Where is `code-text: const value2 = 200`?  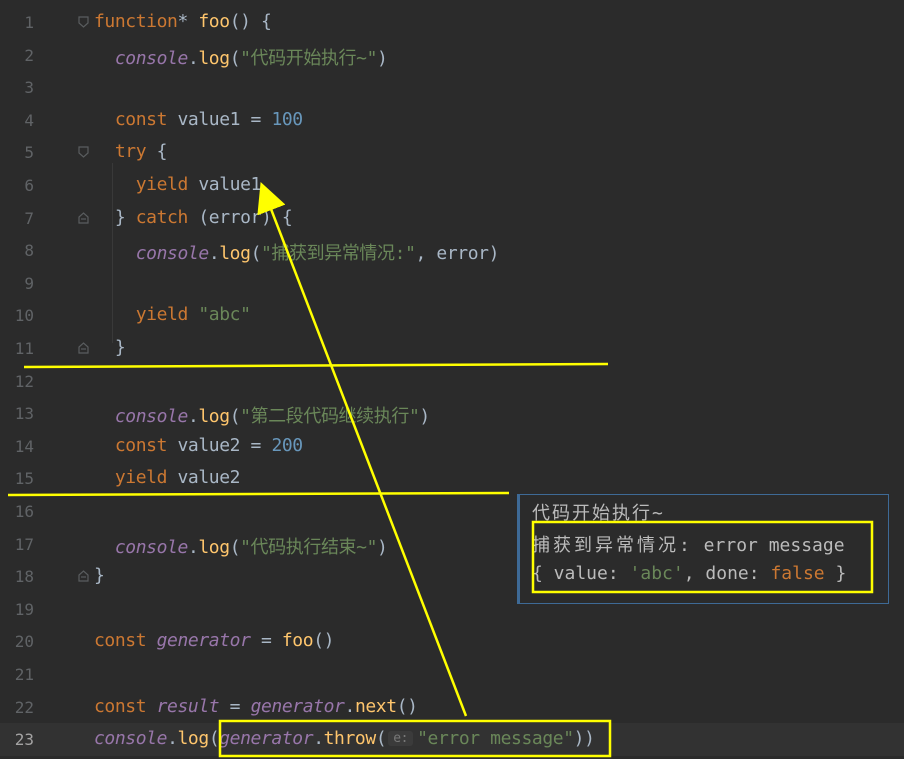 code-text: const value2 = 200 is located at coordinates (198, 445).